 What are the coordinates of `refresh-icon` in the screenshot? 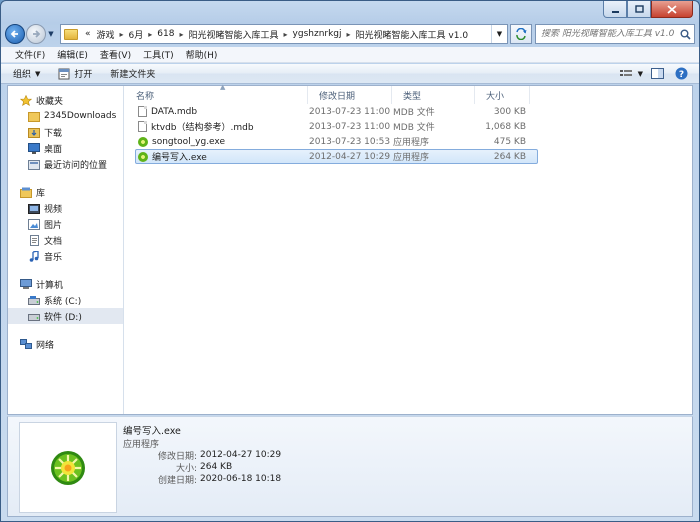 It's located at (521, 34).